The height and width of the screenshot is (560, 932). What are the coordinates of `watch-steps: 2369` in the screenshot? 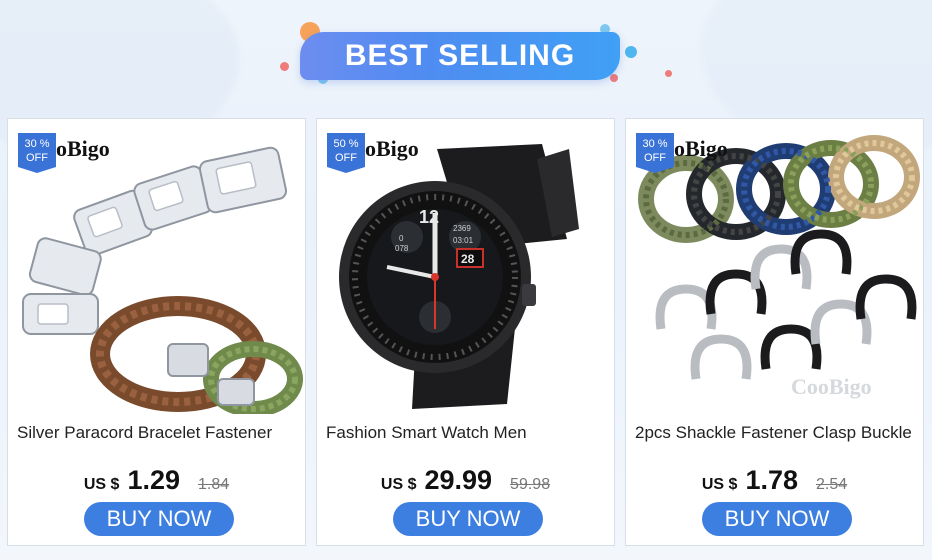 It's located at (462, 228).